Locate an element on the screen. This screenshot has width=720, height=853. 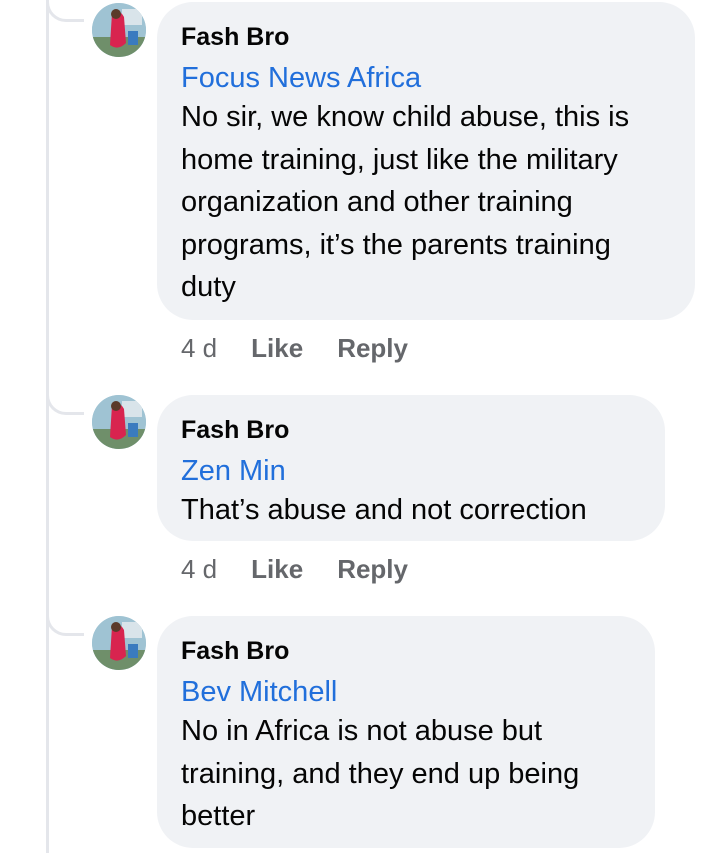
mention-link: Zen Min is located at coordinates (410, 471).